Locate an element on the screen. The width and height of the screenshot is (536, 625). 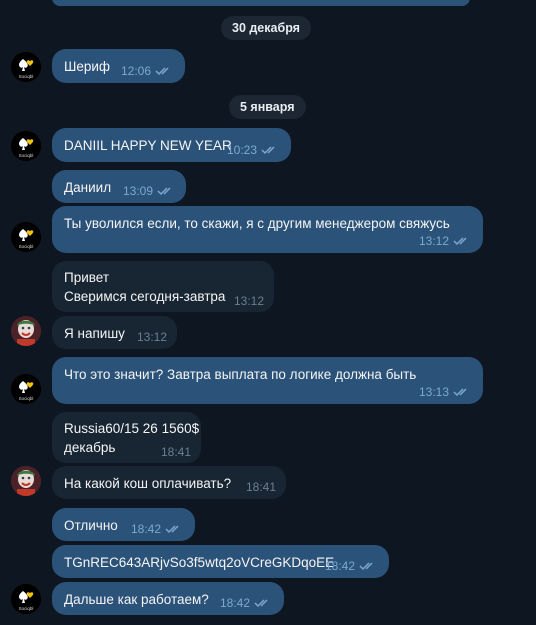
message-bubble-partial is located at coordinates (261, 3).